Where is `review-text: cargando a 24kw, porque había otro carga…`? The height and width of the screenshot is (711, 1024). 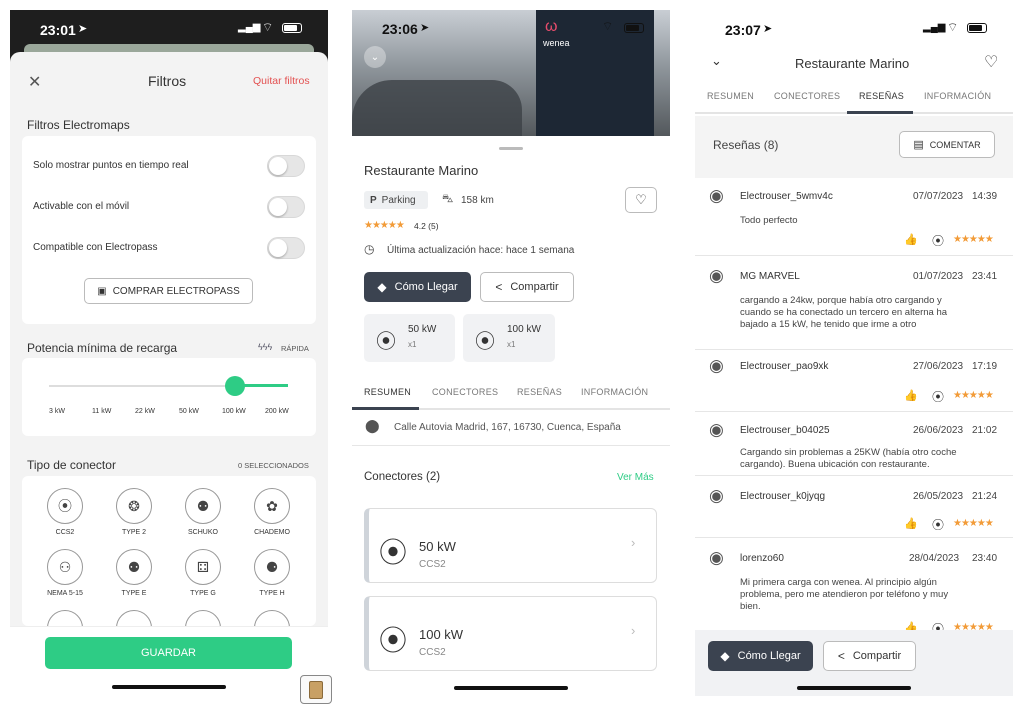 review-text: cargando a 24kw, porque había otro carga… is located at coordinates (841, 300).